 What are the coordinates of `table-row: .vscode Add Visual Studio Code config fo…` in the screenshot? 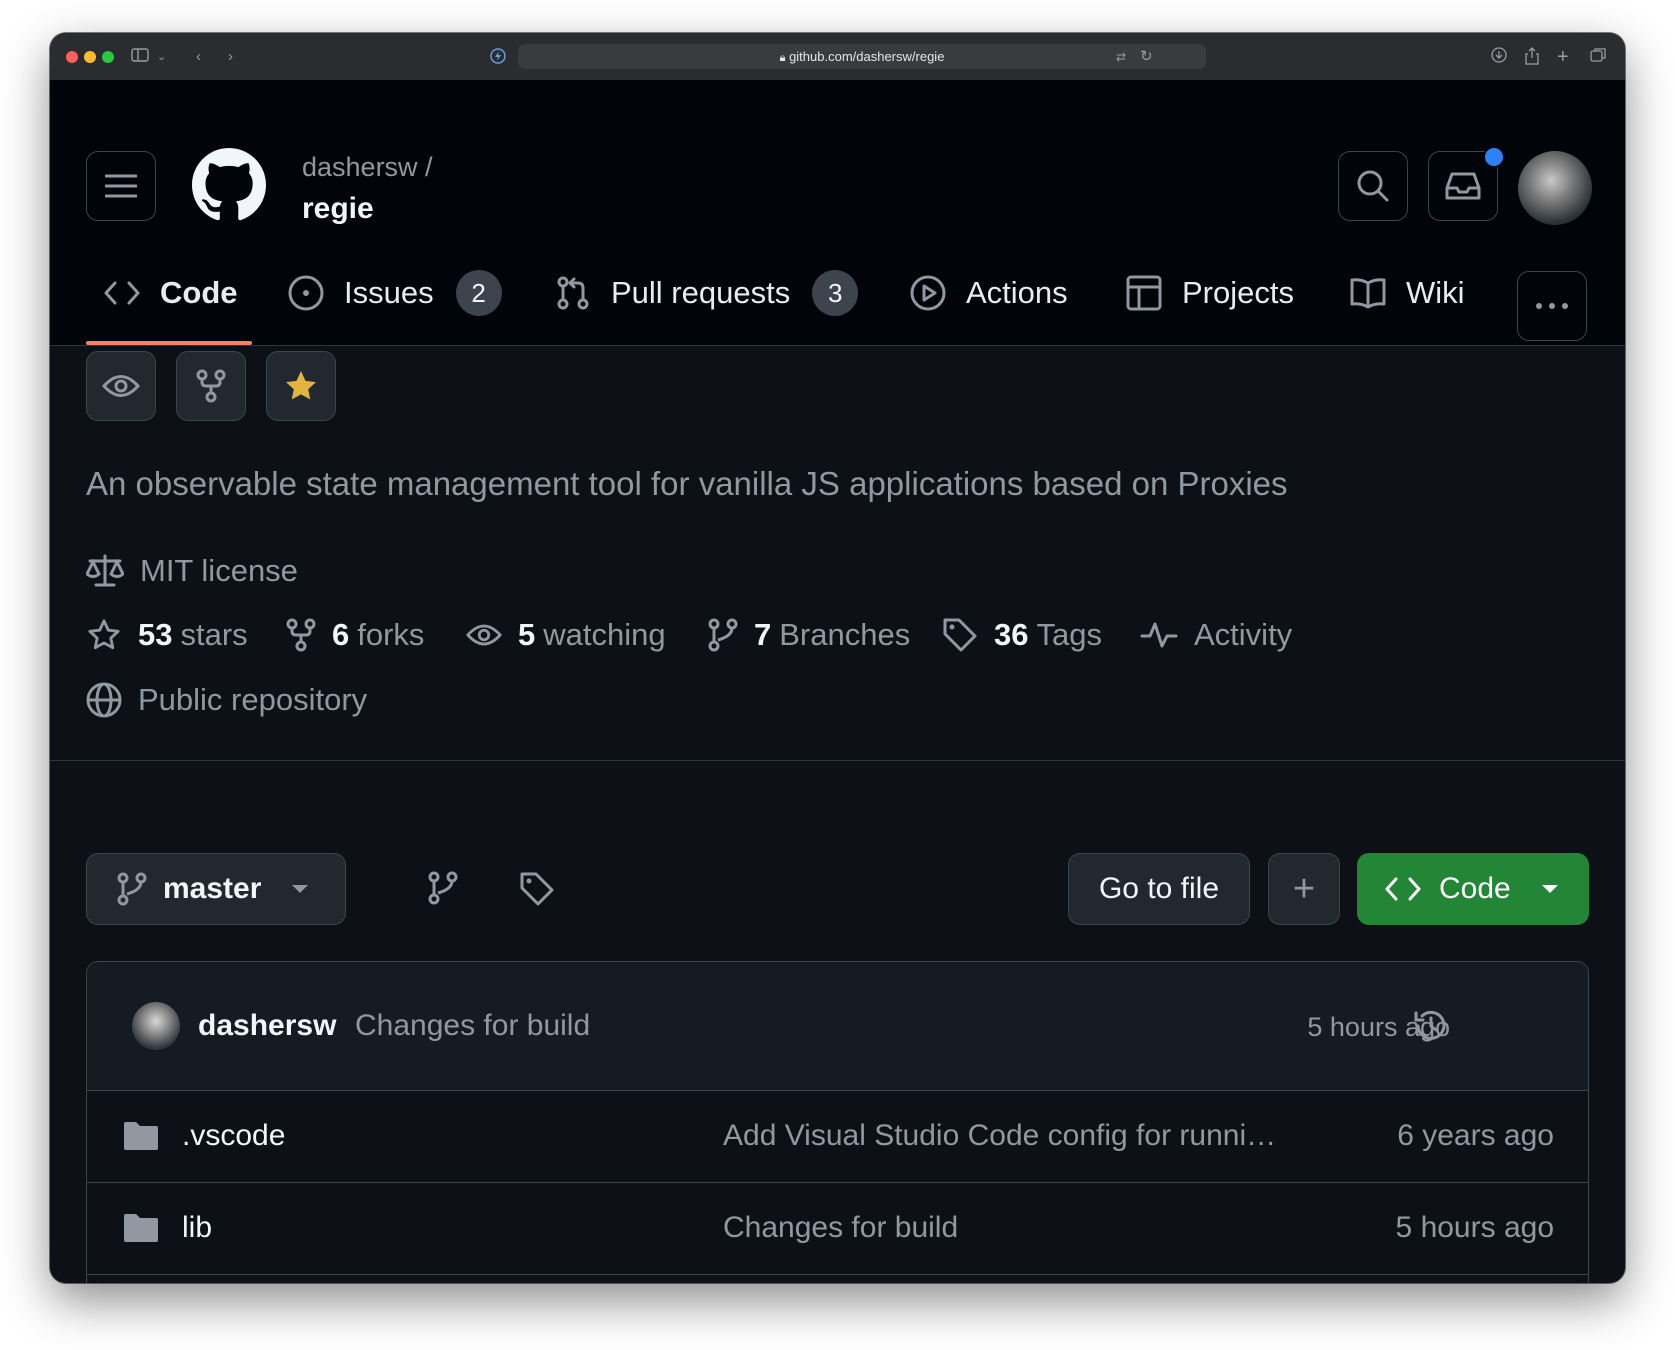 It's located at (837, 1136).